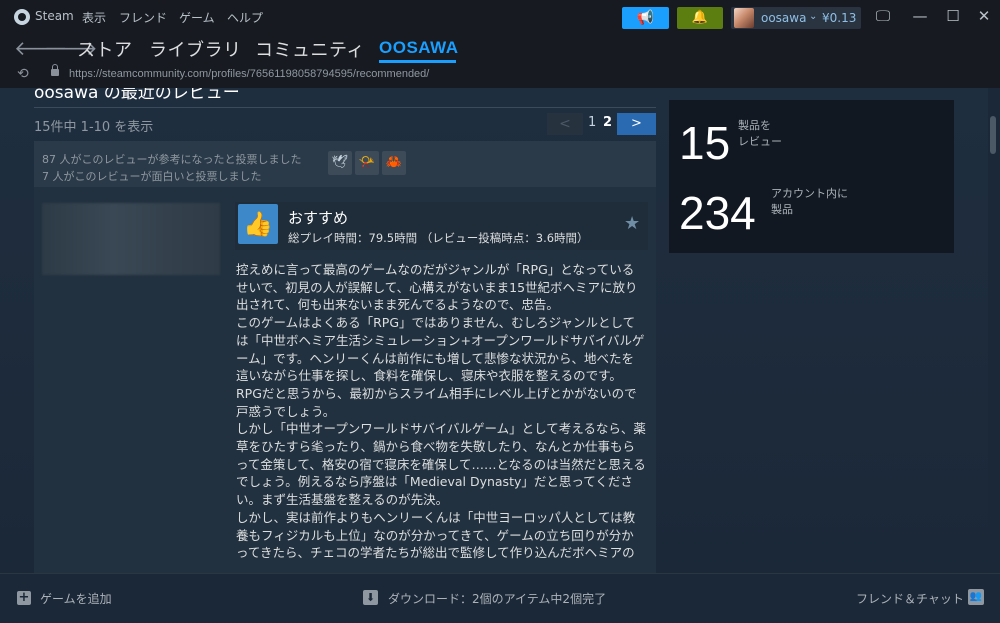  I want to click on chevron-down-icon: ⌄, so click(813, 16).